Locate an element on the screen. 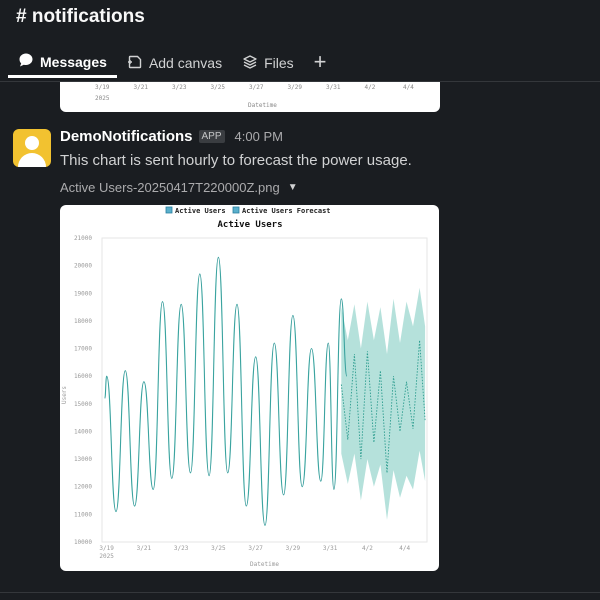 This screenshot has width=600, height=600. file-name-label: Active Users-20250417T220000Z.png is located at coordinates (170, 187).